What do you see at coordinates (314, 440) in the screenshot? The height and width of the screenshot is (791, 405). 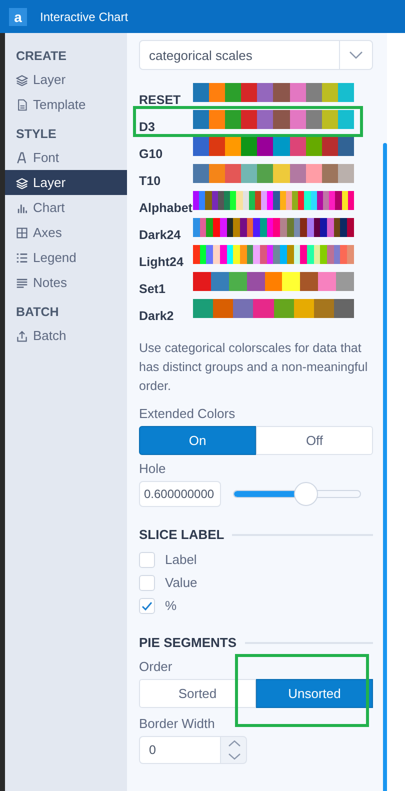 I see `toggle-option: Off` at bounding box center [314, 440].